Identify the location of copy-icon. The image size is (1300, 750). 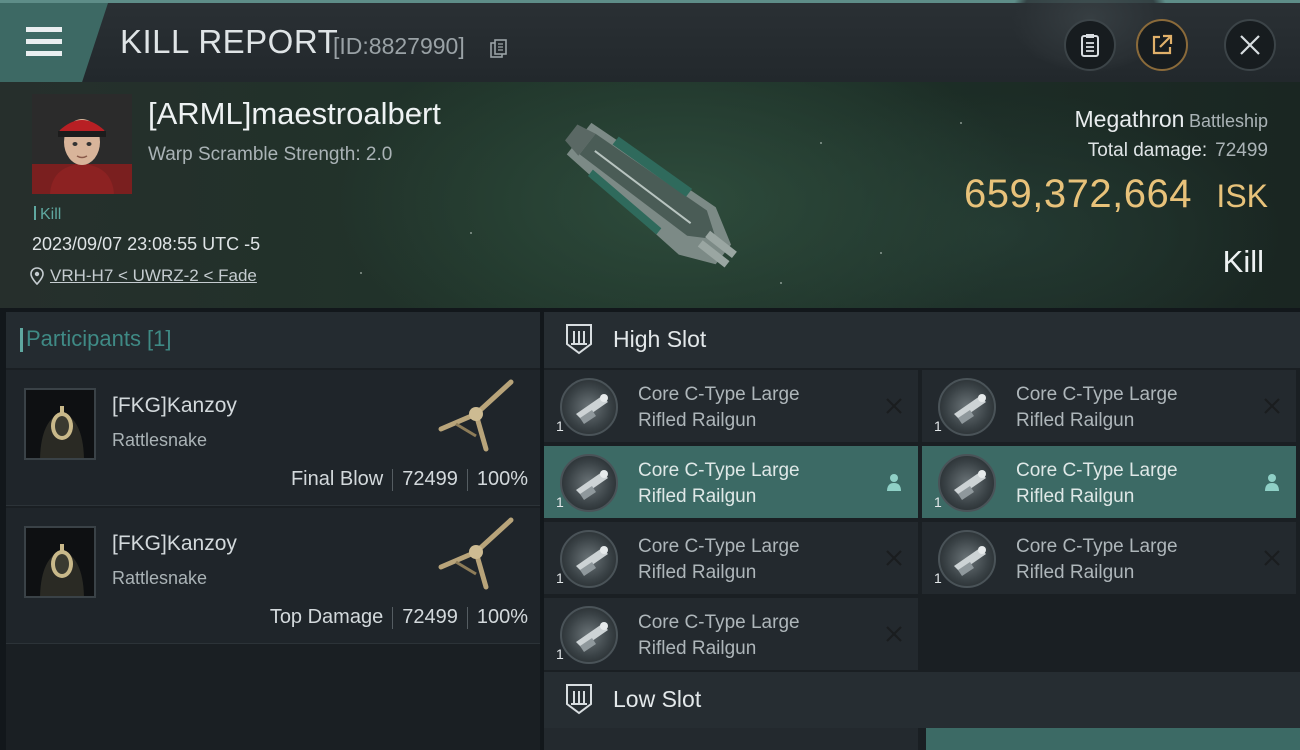
(499, 49).